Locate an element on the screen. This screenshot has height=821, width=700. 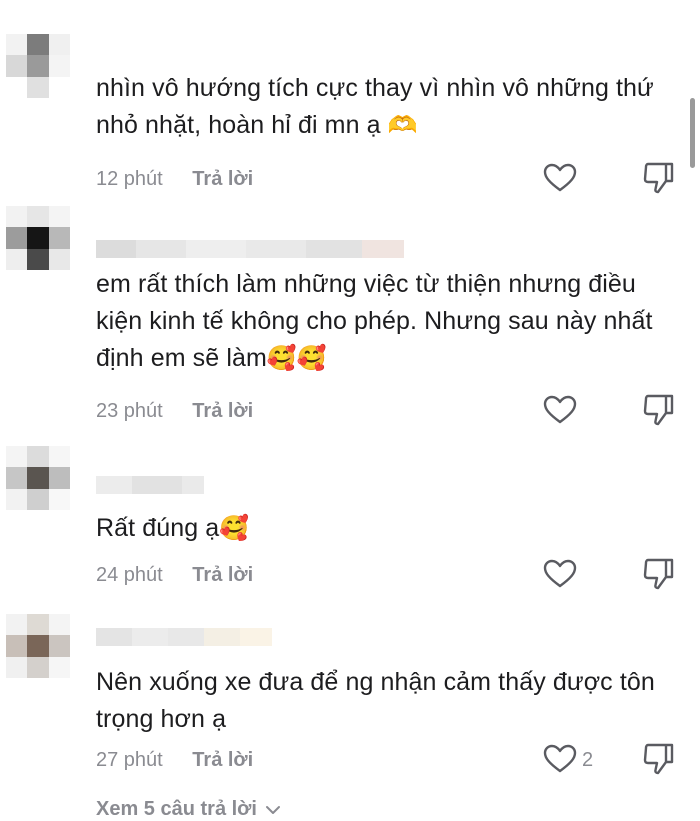
comment-time: 12 phút is located at coordinates (129, 179).